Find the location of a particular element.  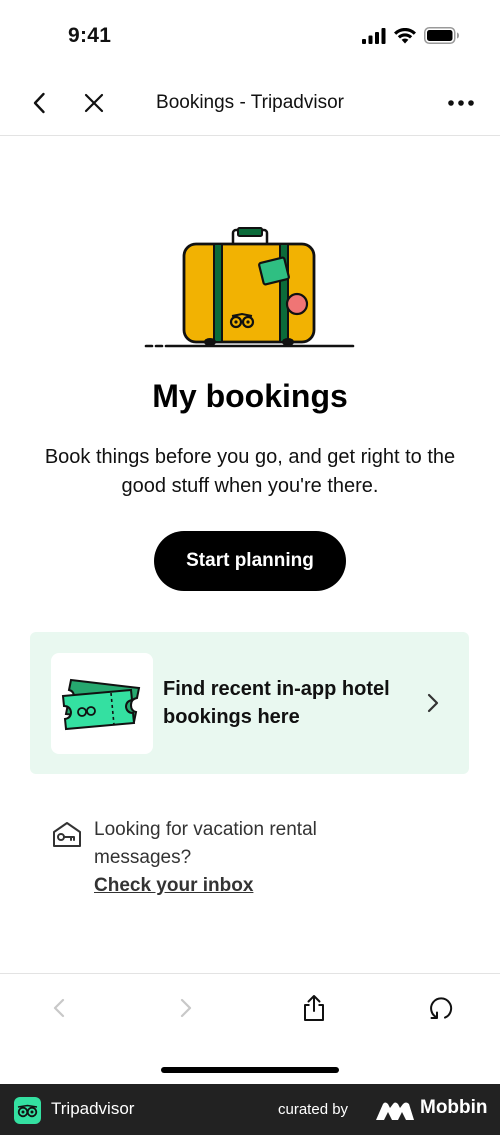

tripadvisor-owl-icon is located at coordinates (27, 1110).